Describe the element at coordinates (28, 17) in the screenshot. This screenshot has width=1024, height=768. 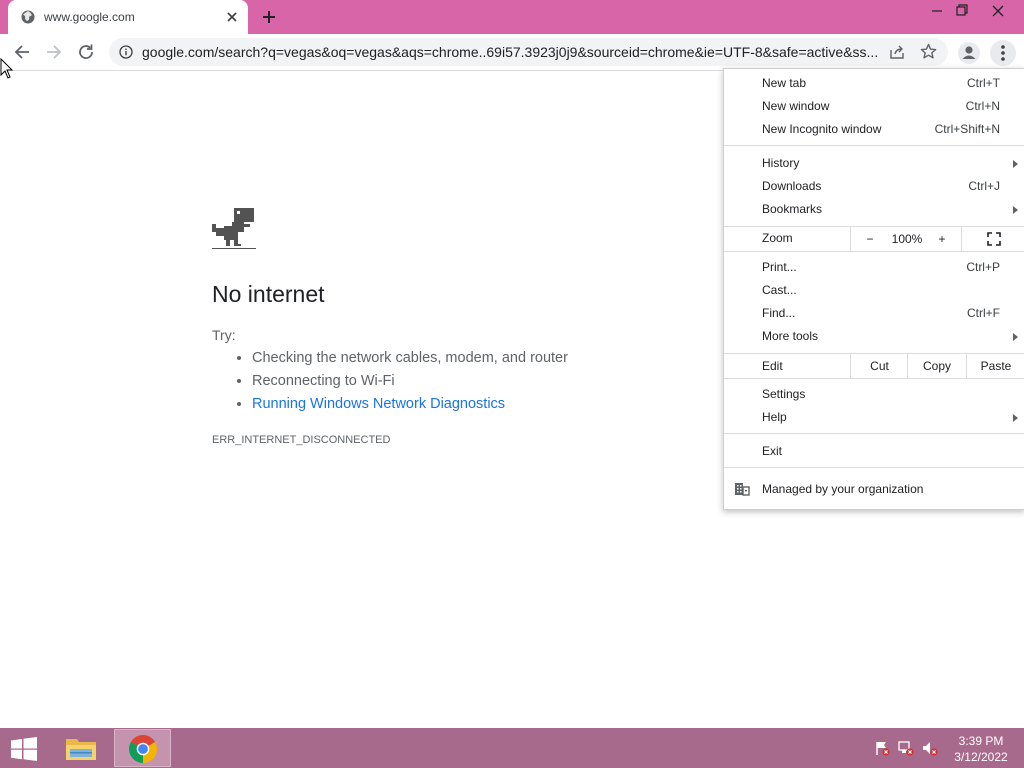
I see `globe-icon` at that location.